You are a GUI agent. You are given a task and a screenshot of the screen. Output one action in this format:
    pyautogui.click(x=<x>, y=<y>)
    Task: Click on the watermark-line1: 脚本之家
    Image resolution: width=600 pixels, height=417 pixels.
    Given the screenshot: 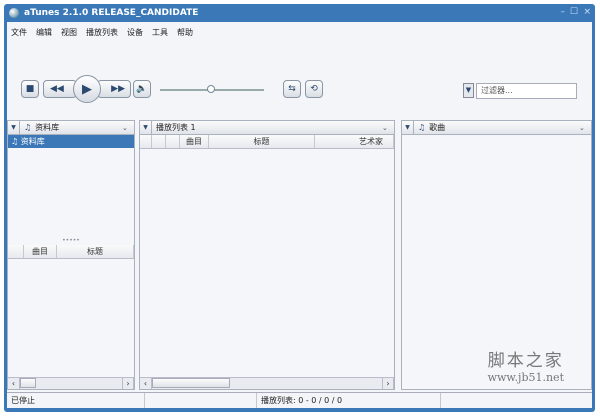 What is the action you would take?
    pyautogui.click(x=525, y=361)
    